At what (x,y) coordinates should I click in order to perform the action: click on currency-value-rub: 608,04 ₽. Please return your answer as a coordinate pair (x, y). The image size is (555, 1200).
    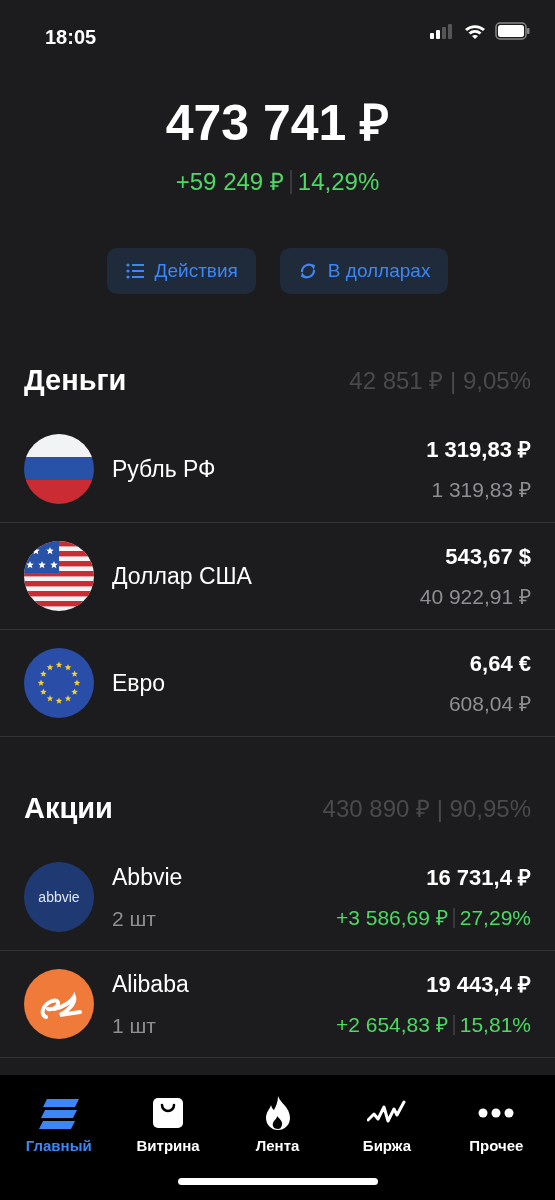
    Looking at the image, I should click on (489, 703).